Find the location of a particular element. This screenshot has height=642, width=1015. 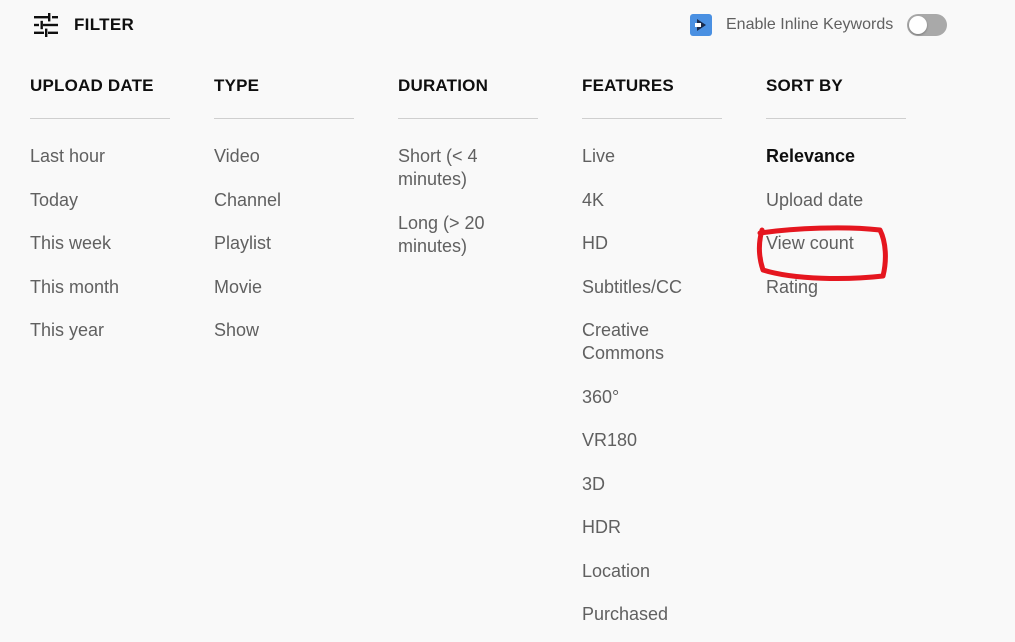

filter-option-last-hour: Last hour is located at coordinates (95, 156).